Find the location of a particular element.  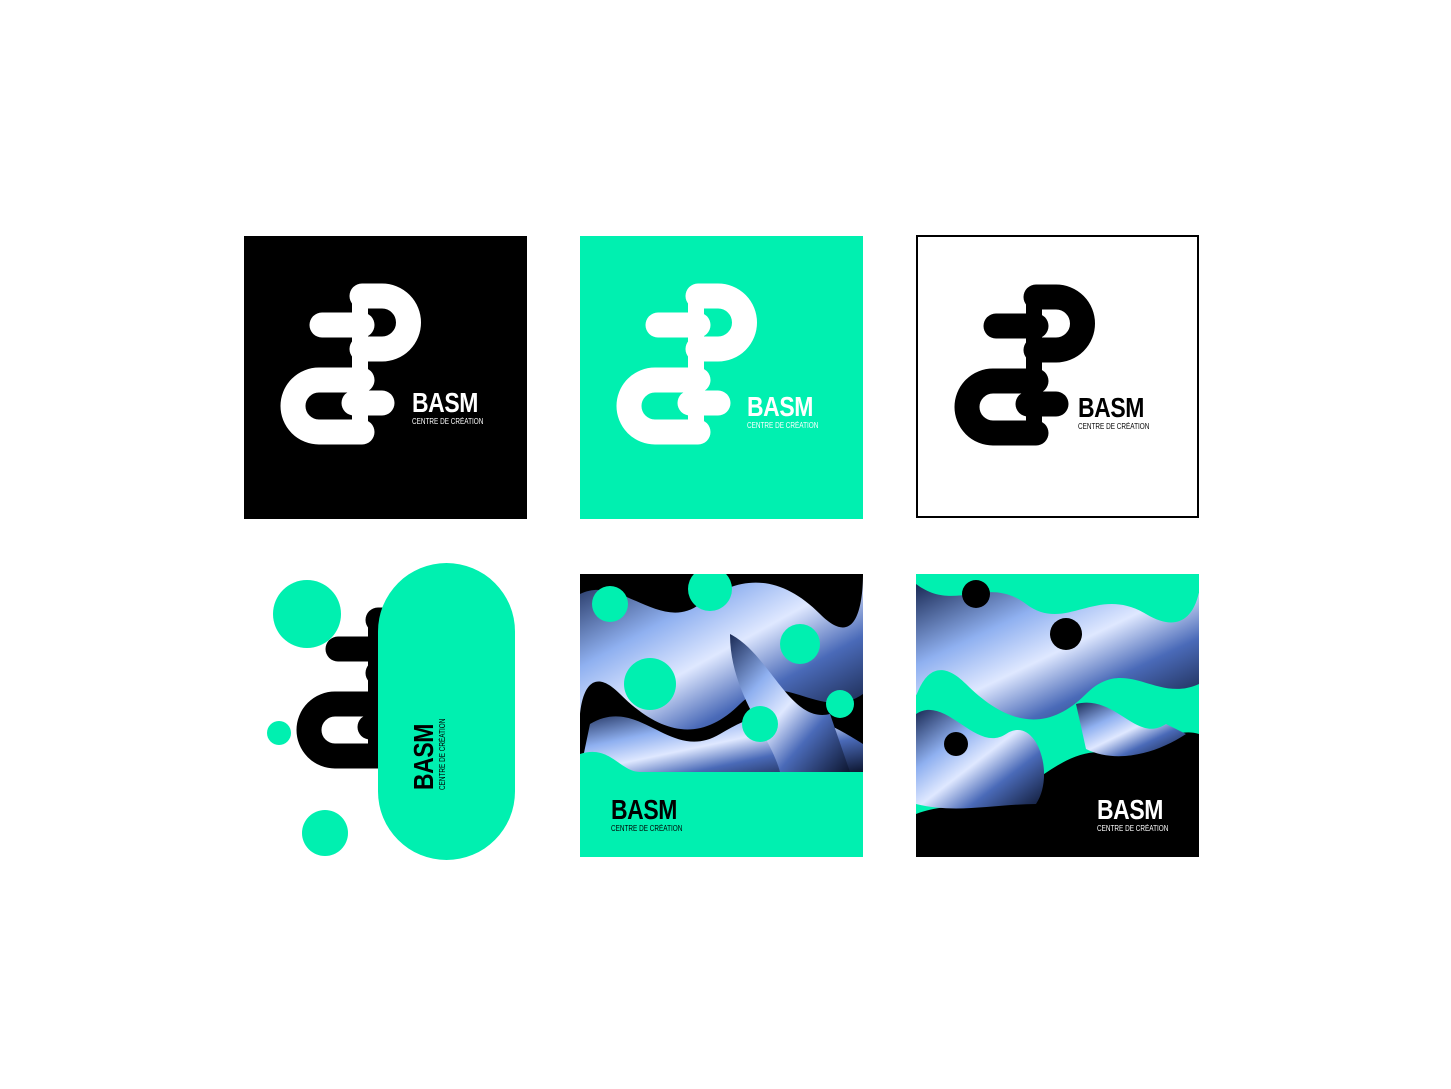

pattern-variant-black: BASM CENTRE DE CRÉATION is located at coordinates (1057, 715).